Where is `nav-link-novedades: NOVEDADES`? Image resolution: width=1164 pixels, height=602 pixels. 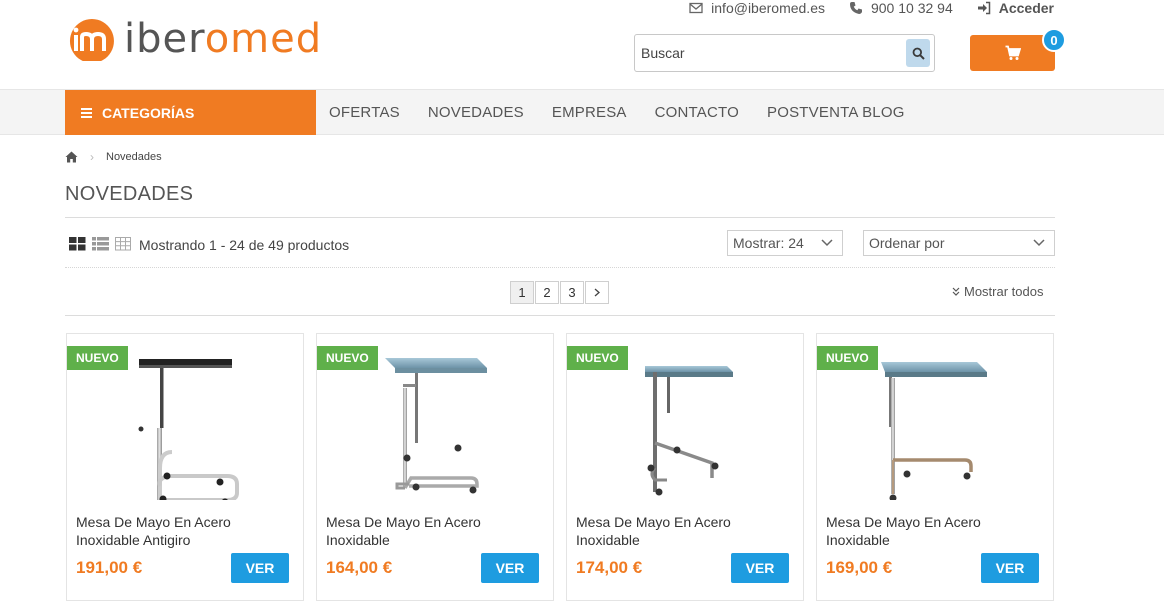
nav-link-novedades: NOVEDADES is located at coordinates (476, 112).